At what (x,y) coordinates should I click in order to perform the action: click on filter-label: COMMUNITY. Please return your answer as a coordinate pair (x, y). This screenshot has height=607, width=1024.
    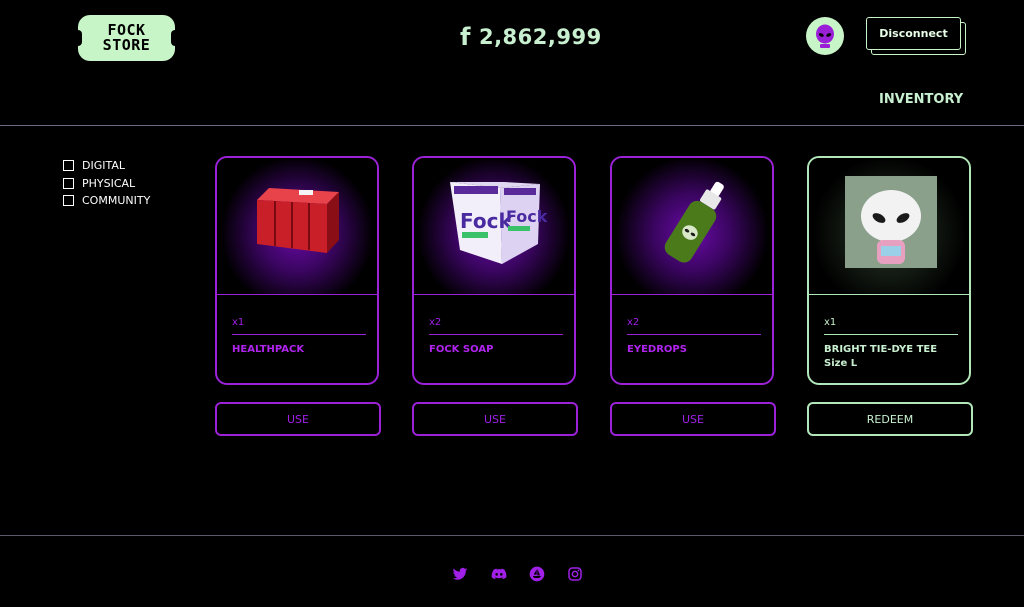
    Looking at the image, I should click on (116, 201).